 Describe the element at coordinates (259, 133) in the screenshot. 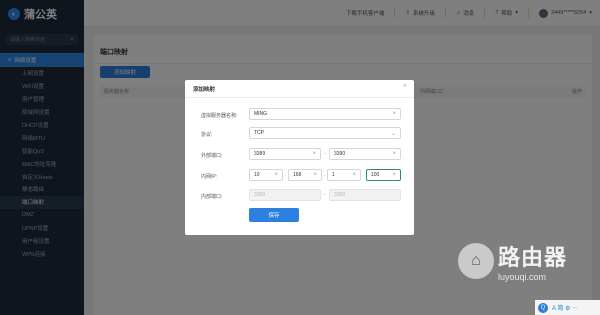

I see `protocol-value: TCP` at that location.